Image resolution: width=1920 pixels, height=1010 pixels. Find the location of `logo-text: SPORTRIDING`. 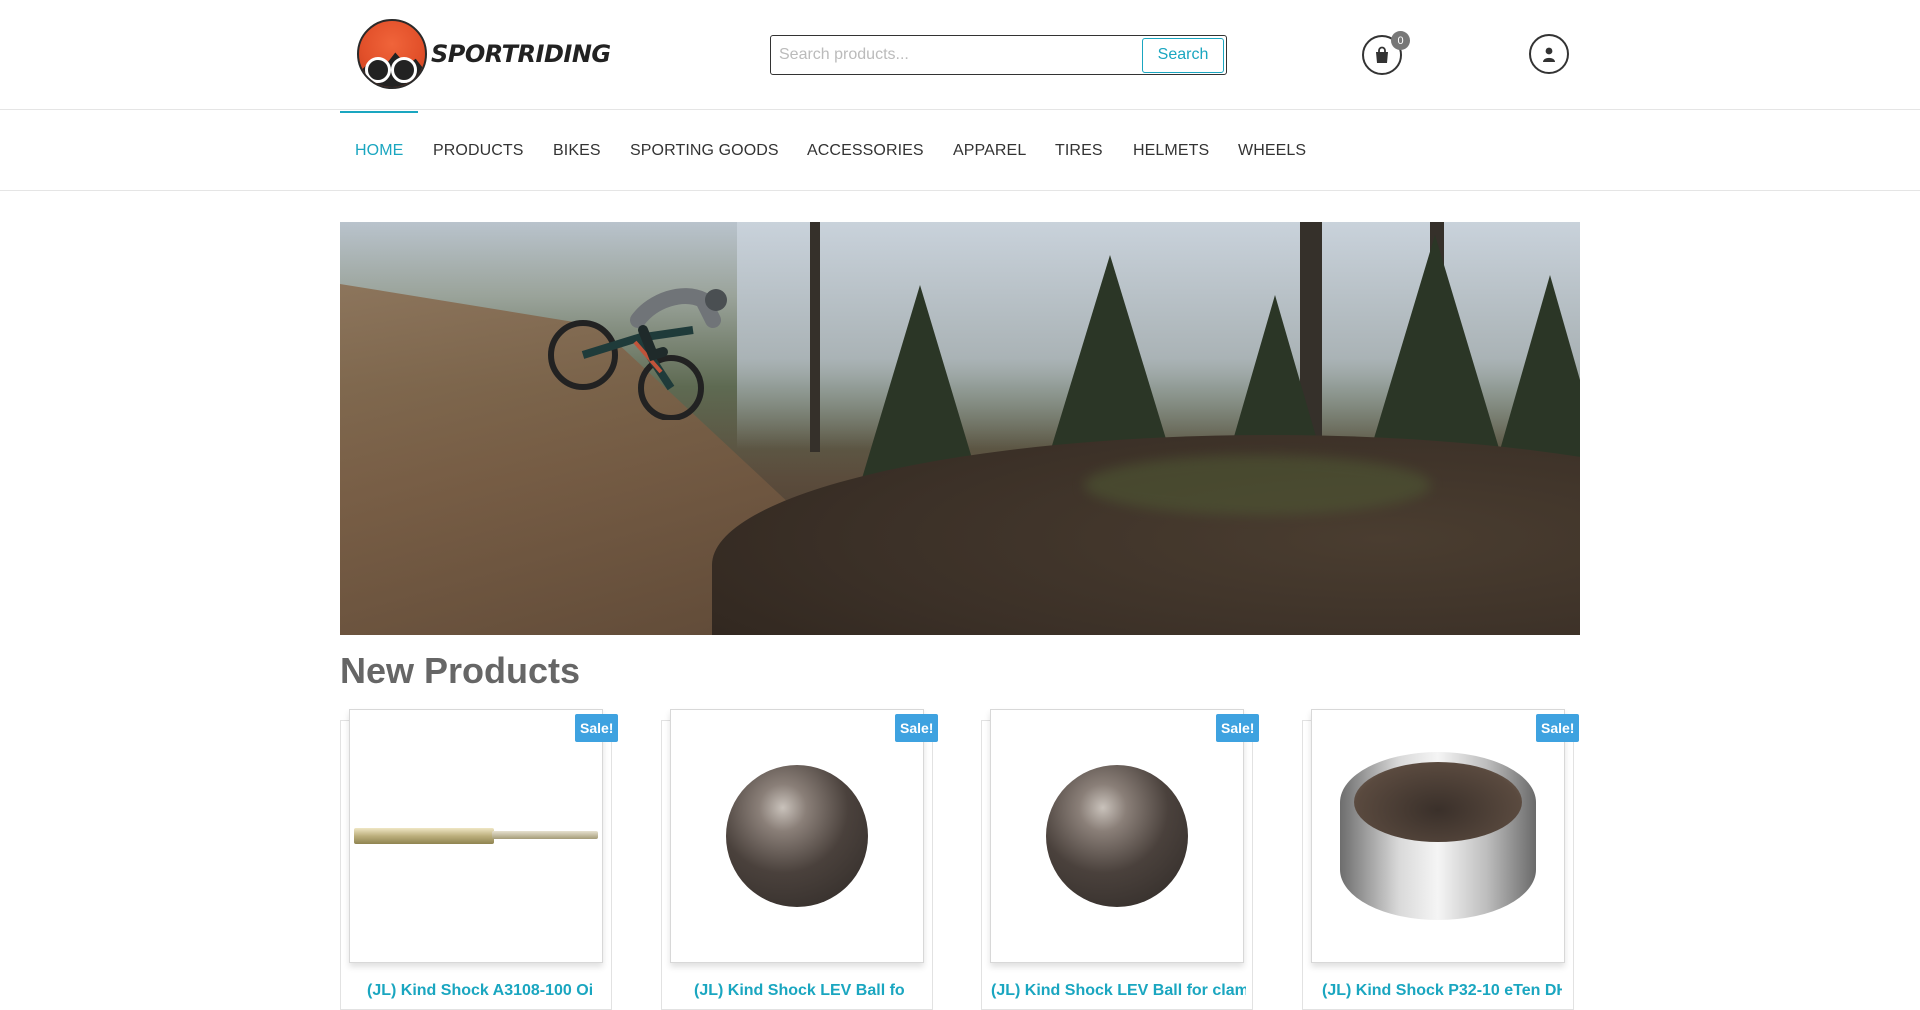

logo-text: SPORTRIDING is located at coordinates (521, 54).